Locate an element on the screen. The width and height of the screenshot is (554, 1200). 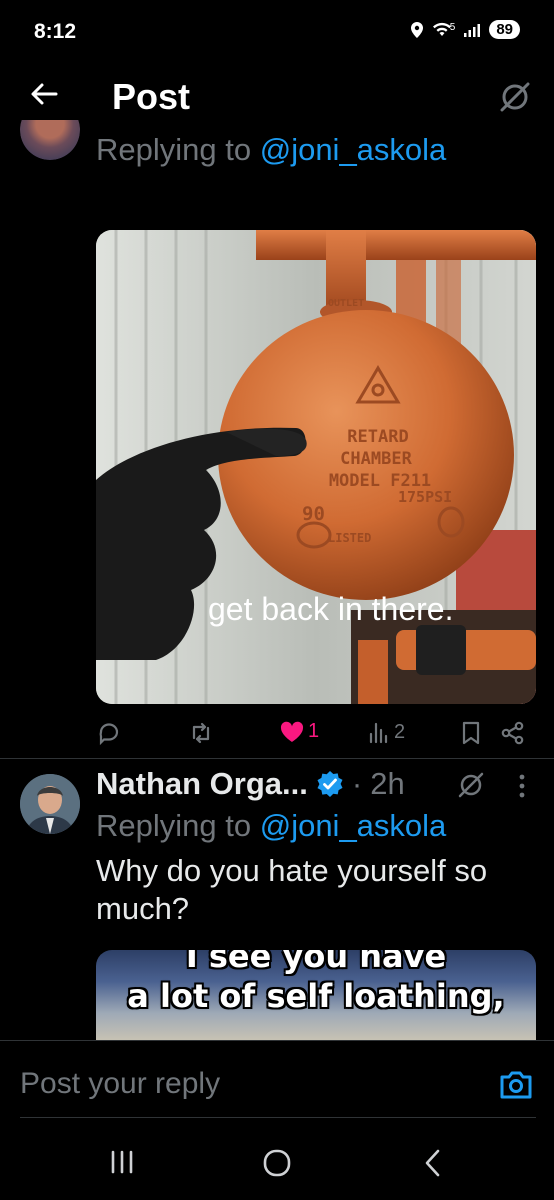
meme-text-line1: I see you have is located at coordinates (316, 962).